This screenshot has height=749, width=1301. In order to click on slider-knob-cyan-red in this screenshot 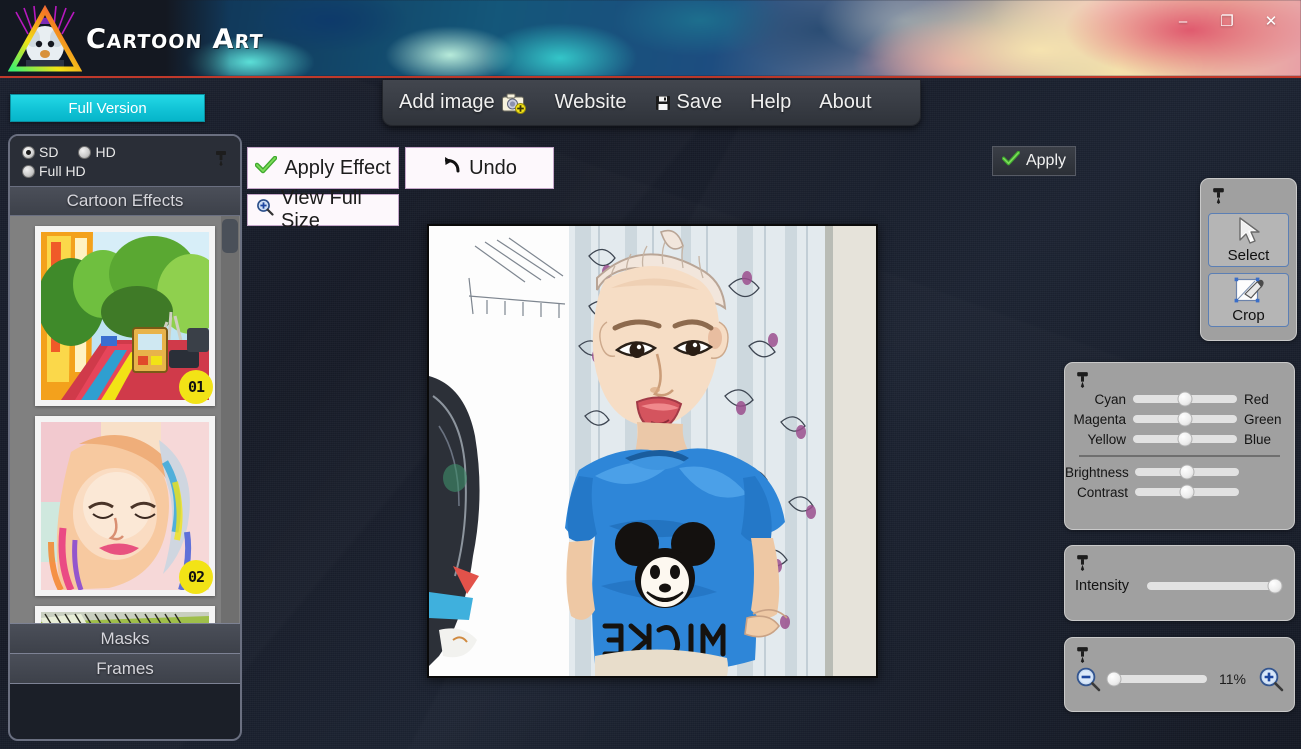, I will do `click(1185, 399)`.